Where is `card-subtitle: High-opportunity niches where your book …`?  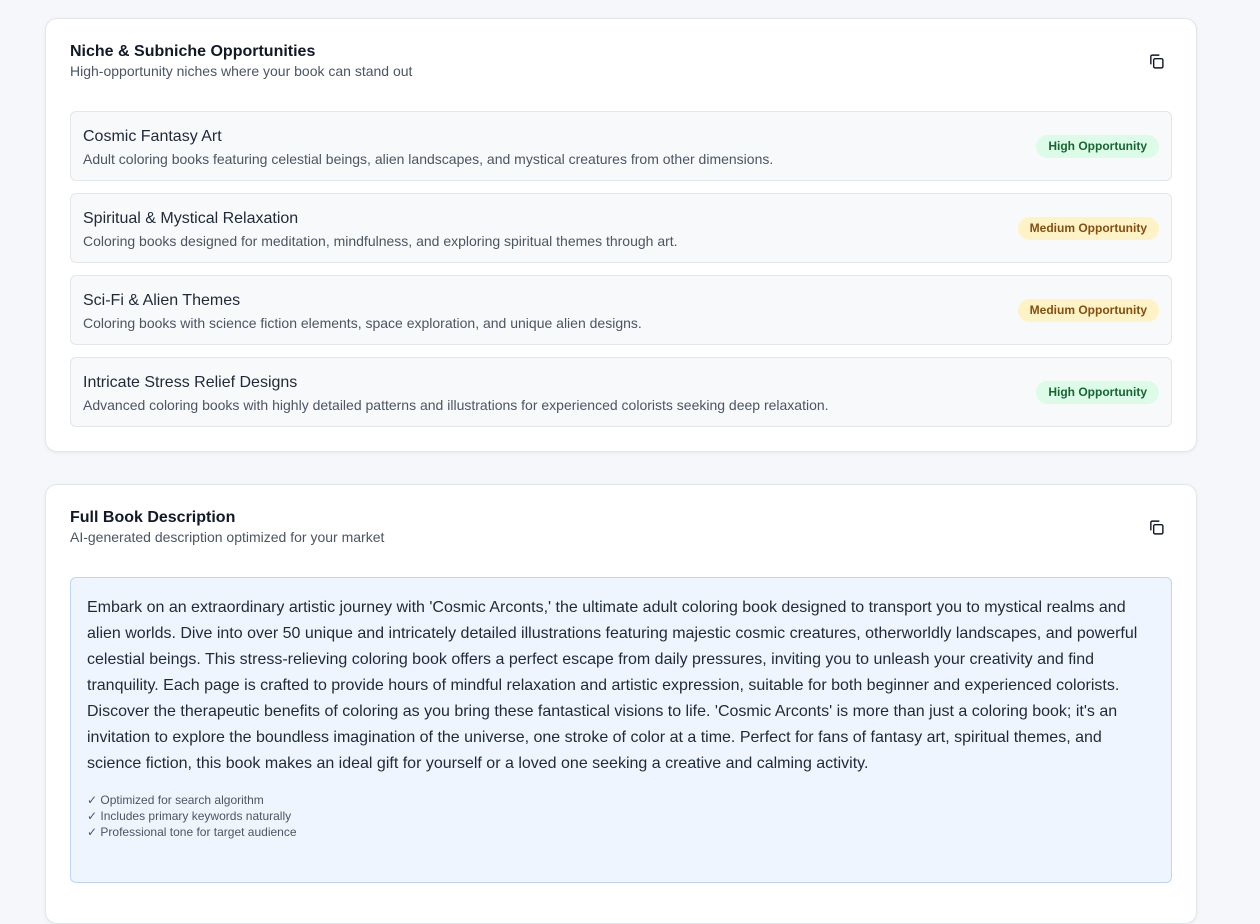 card-subtitle: High-opportunity niches where your book … is located at coordinates (241, 71).